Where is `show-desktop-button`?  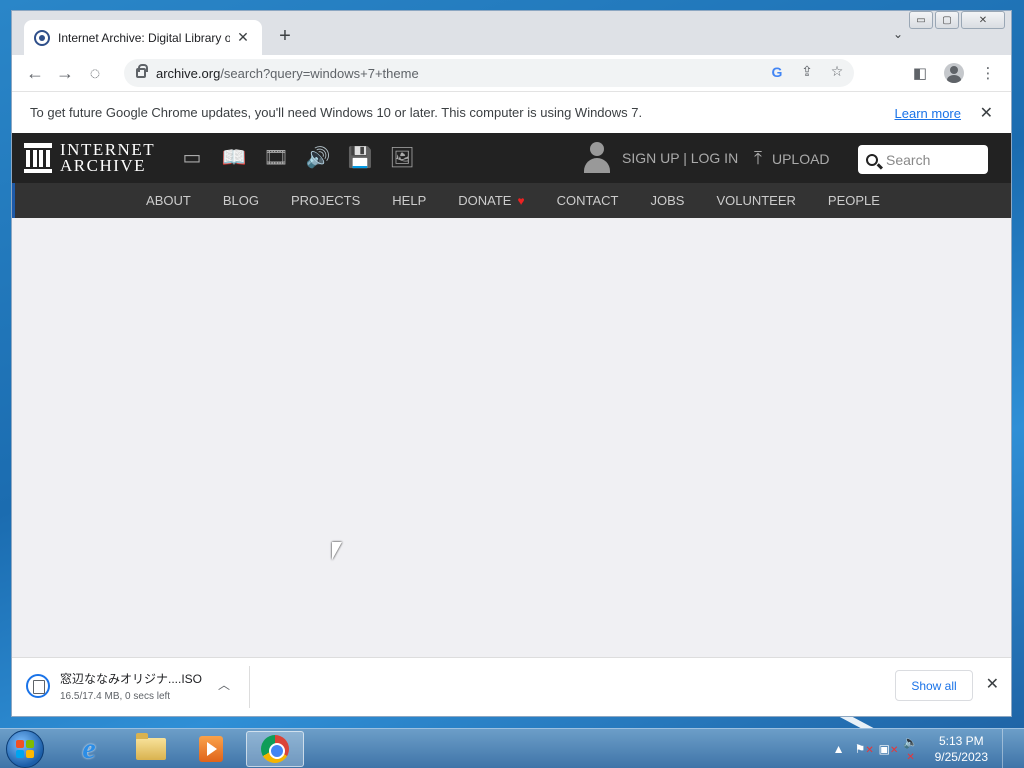 show-desktop-button is located at coordinates (1009, 748).